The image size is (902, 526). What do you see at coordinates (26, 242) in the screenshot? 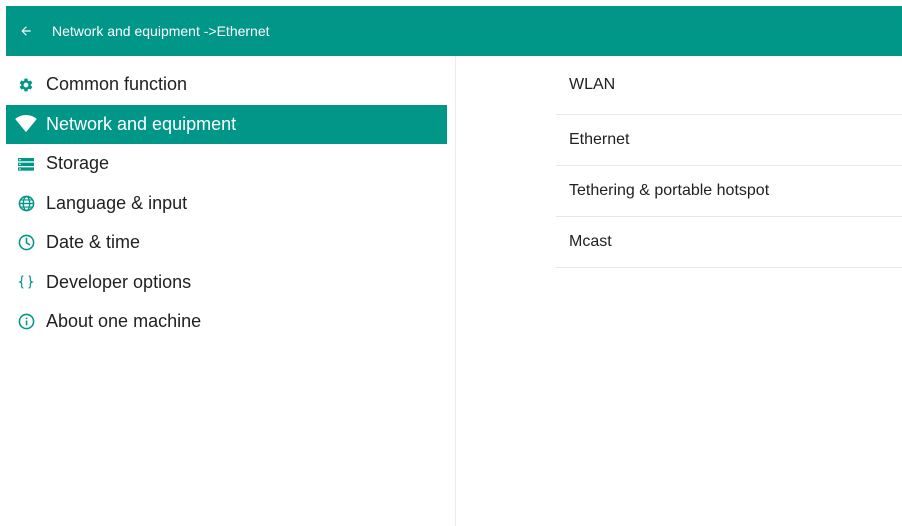
I see `clock-icon` at bounding box center [26, 242].